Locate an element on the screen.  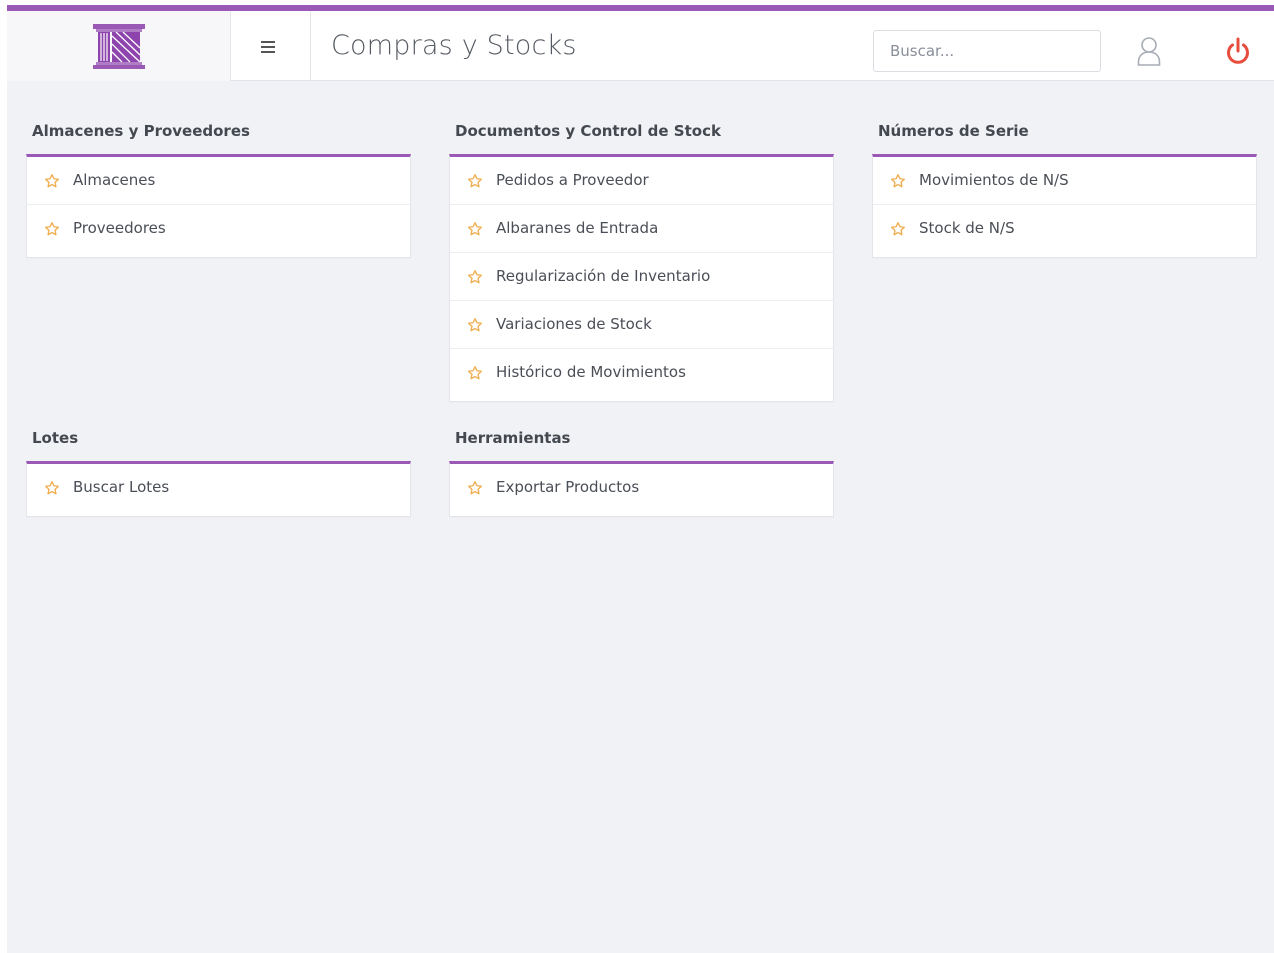
card-herramientas: Exportar Productos is located at coordinates (641, 489).